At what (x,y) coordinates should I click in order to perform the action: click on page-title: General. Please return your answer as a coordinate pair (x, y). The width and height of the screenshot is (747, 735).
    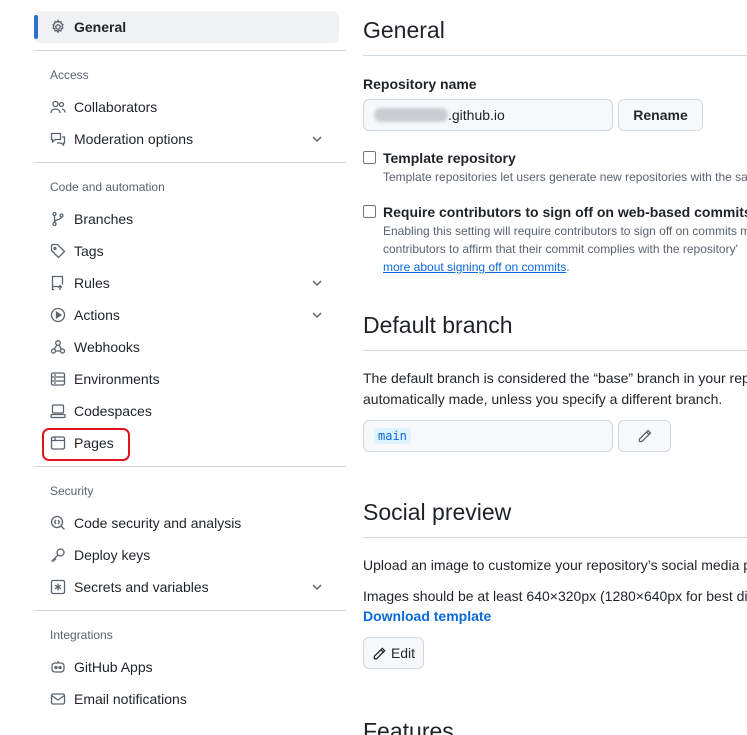
    Looking at the image, I should click on (404, 30).